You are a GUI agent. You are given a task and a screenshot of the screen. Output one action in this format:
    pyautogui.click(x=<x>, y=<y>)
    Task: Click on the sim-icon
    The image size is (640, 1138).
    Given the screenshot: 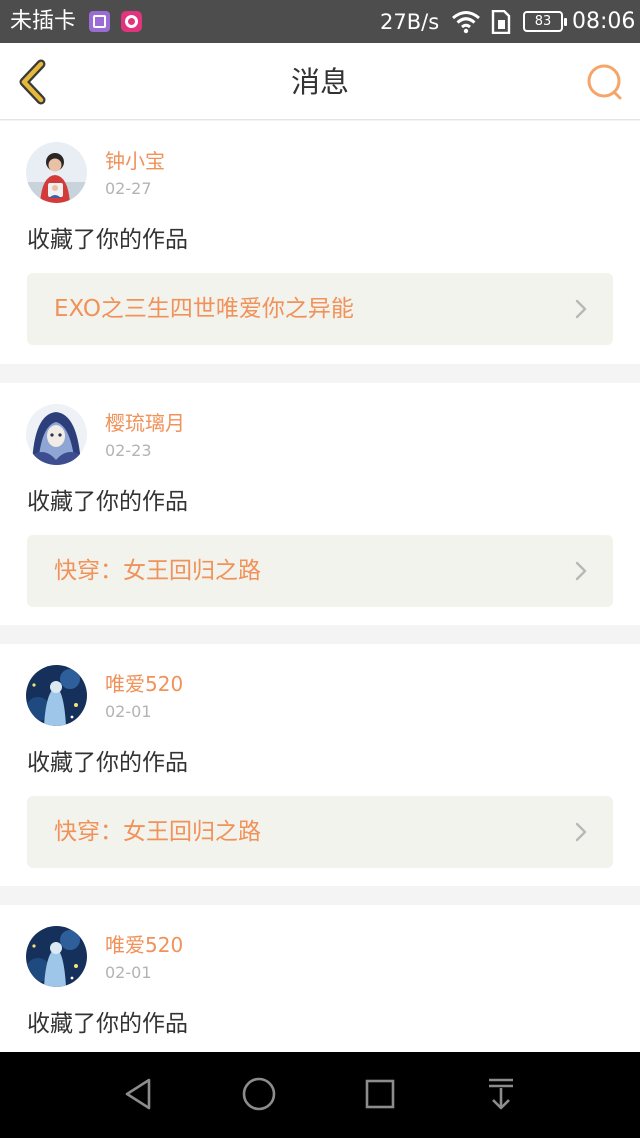 What is the action you would take?
    pyautogui.click(x=501, y=22)
    